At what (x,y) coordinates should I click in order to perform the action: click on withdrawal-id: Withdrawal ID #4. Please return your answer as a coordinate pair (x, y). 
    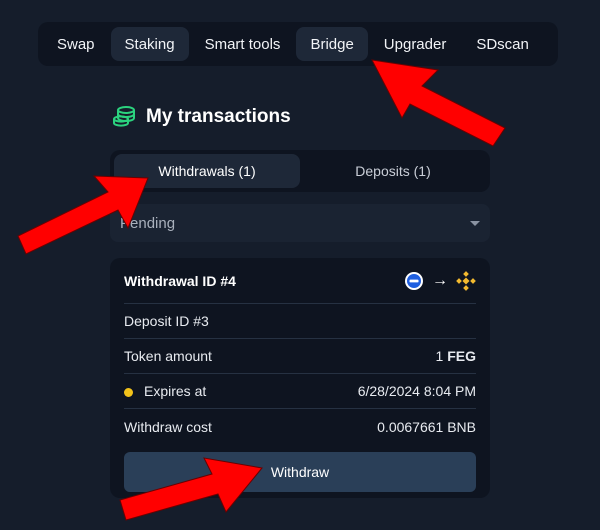
    Looking at the image, I should click on (180, 280).